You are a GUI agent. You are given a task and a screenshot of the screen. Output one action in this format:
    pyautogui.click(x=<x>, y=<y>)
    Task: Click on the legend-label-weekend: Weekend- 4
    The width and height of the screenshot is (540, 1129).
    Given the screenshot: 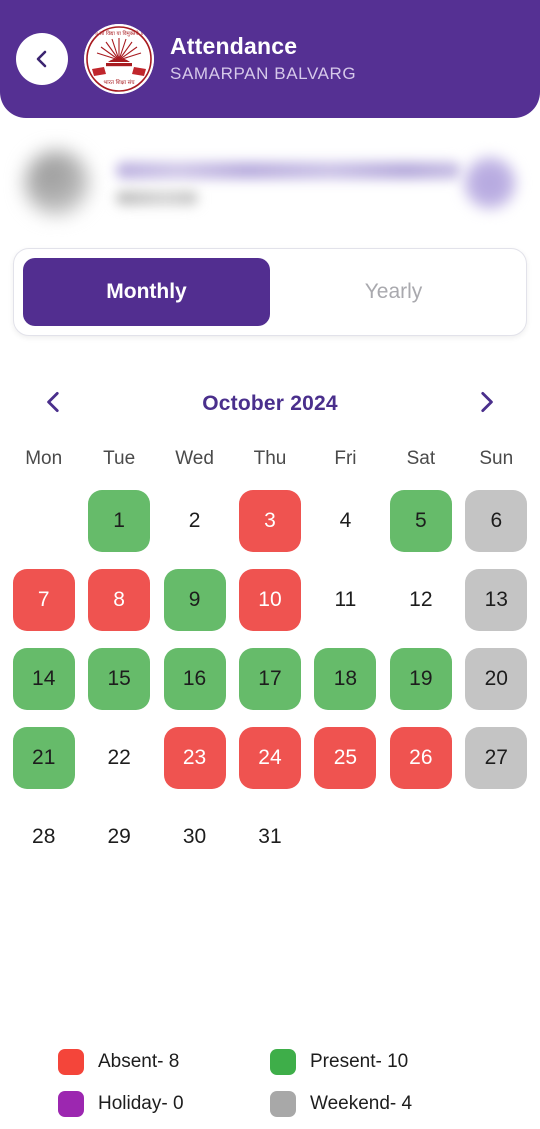 What is the action you would take?
    pyautogui.click(x=361, y=1103)
    